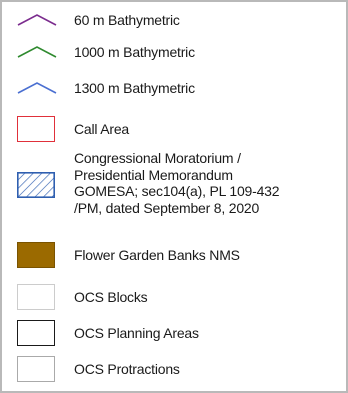 This screenshot has height=393, width=348. I want to click on legend-label-line: /PM, dated September 8, 2020, so click(167, 207).